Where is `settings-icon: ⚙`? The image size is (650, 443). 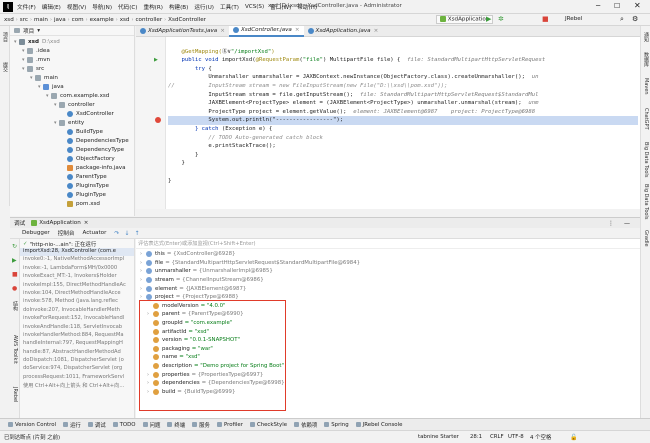
settings-icon: ⚙ is located at coordinates (635, 19).